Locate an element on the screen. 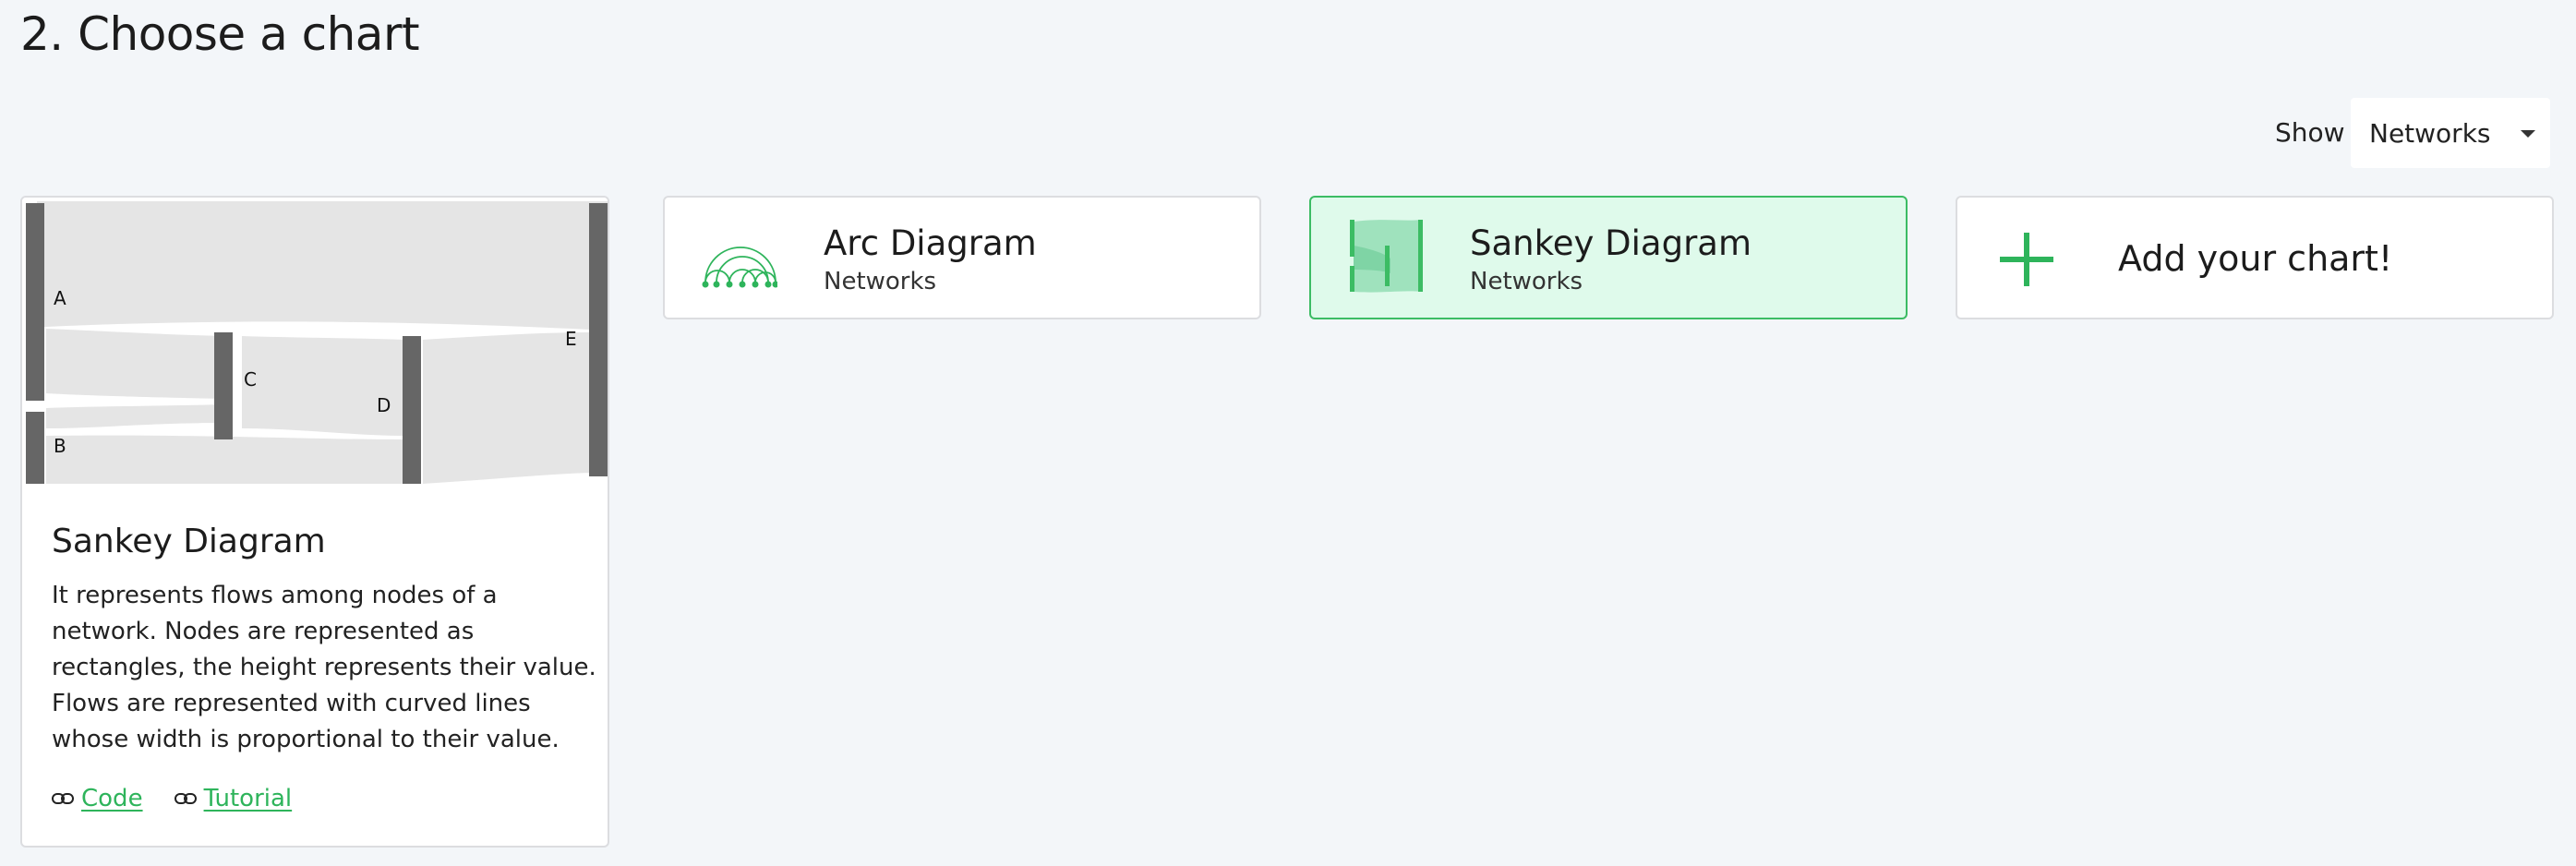  chart-detail-title: Sankey Diagram is located at coordinates (189, 541).